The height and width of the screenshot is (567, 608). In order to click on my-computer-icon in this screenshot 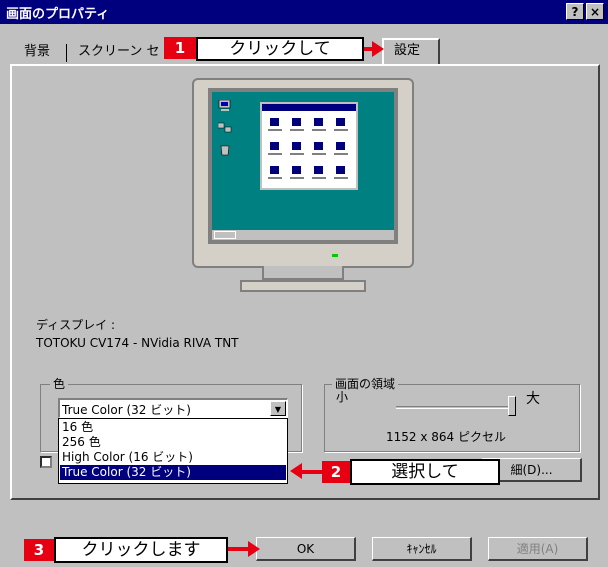, I will do `click(225, 105)`.